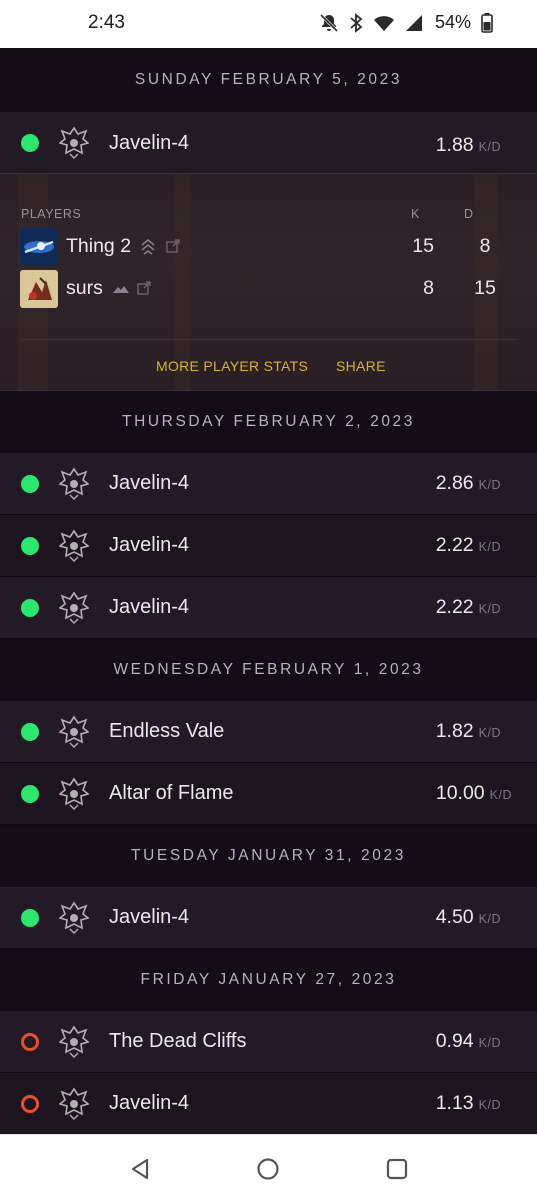 The image size is (537, 1200). What do you see at coordinates (454, 1103) in the screenshot?
I see `kd-value: 1.13` at bounding box center [454, 1103].